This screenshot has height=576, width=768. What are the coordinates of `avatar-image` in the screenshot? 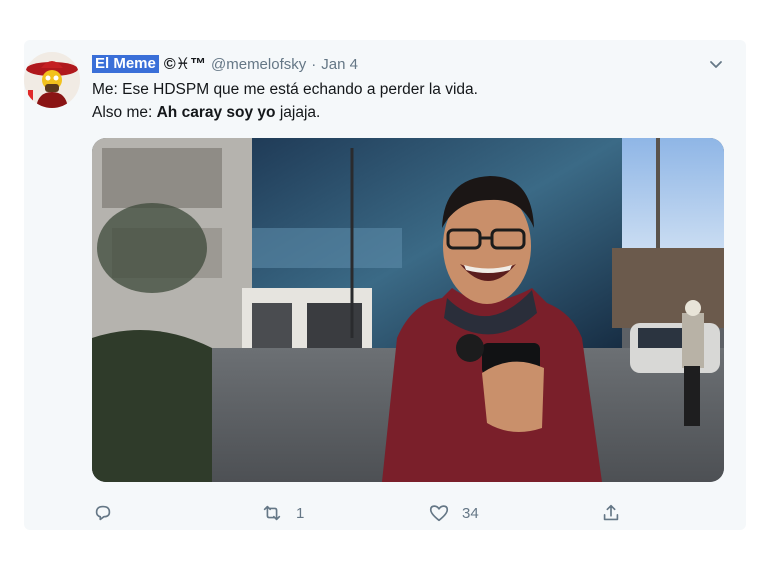 It's located at (52, 80).